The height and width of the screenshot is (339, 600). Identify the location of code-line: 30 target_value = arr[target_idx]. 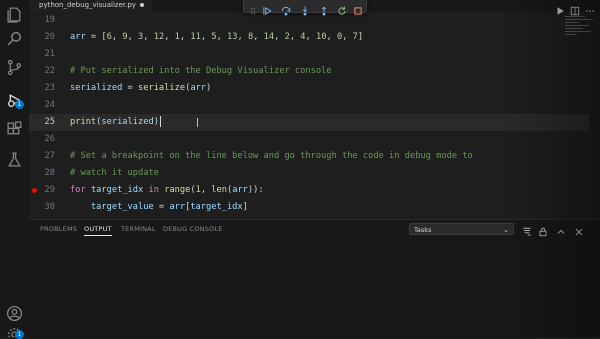
(309, 207).